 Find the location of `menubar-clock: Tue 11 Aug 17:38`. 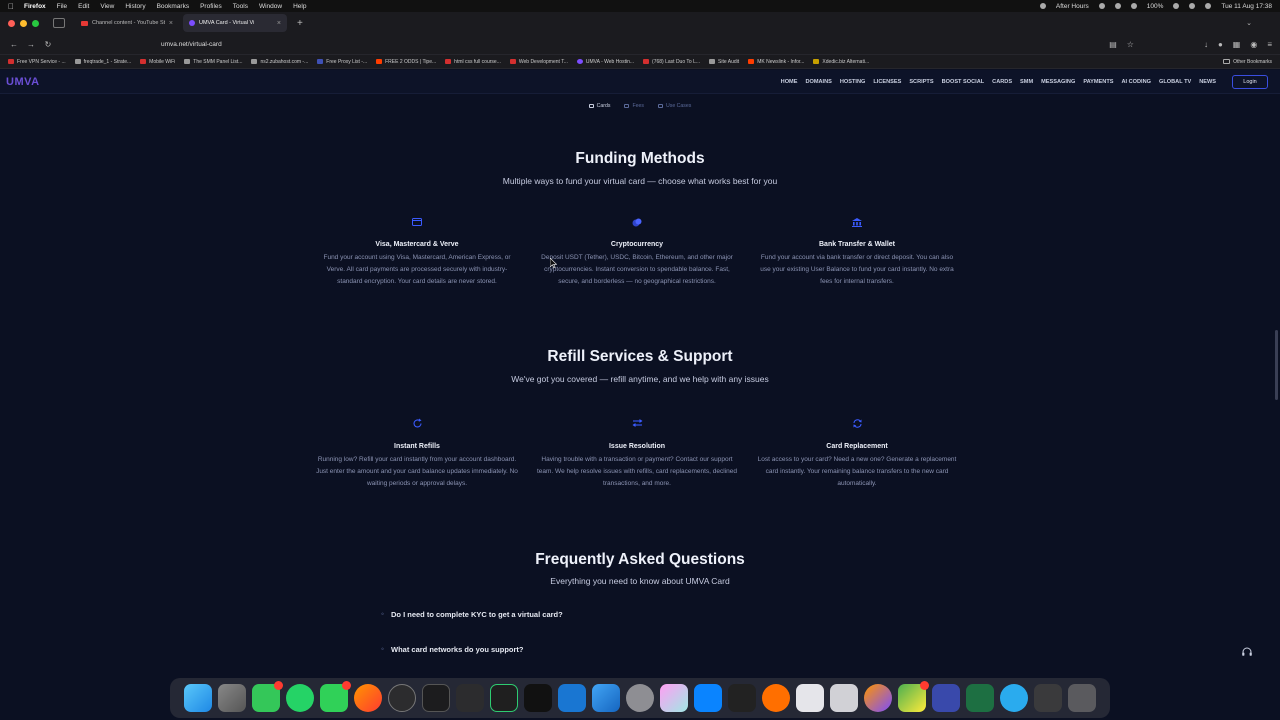

menubar-clock: Tue 11 Aug 17:38 is located at coordinates (1246, 6).